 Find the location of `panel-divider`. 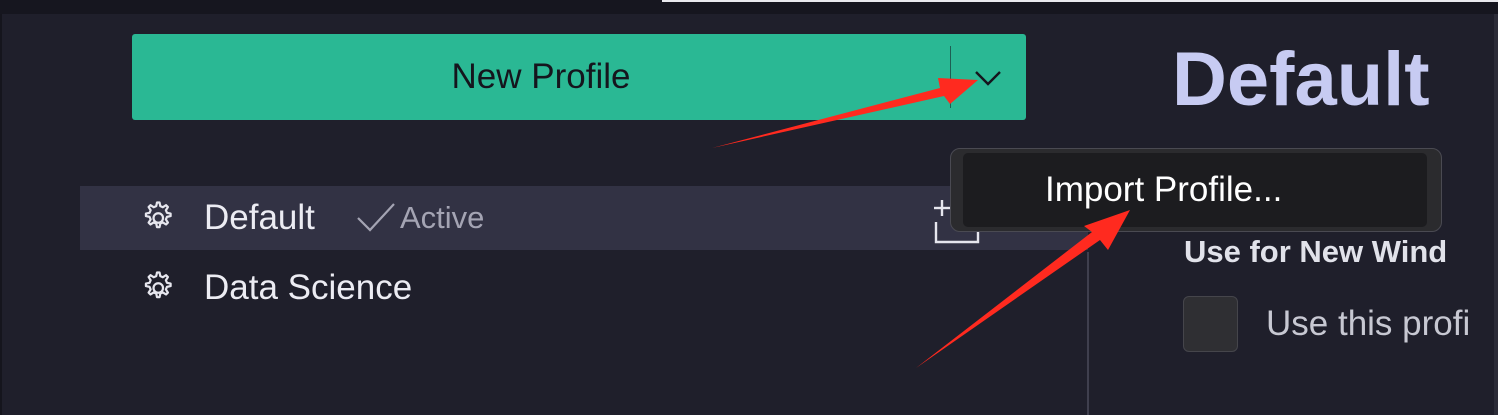

panel-divider is located at coordinates (1088, 333).